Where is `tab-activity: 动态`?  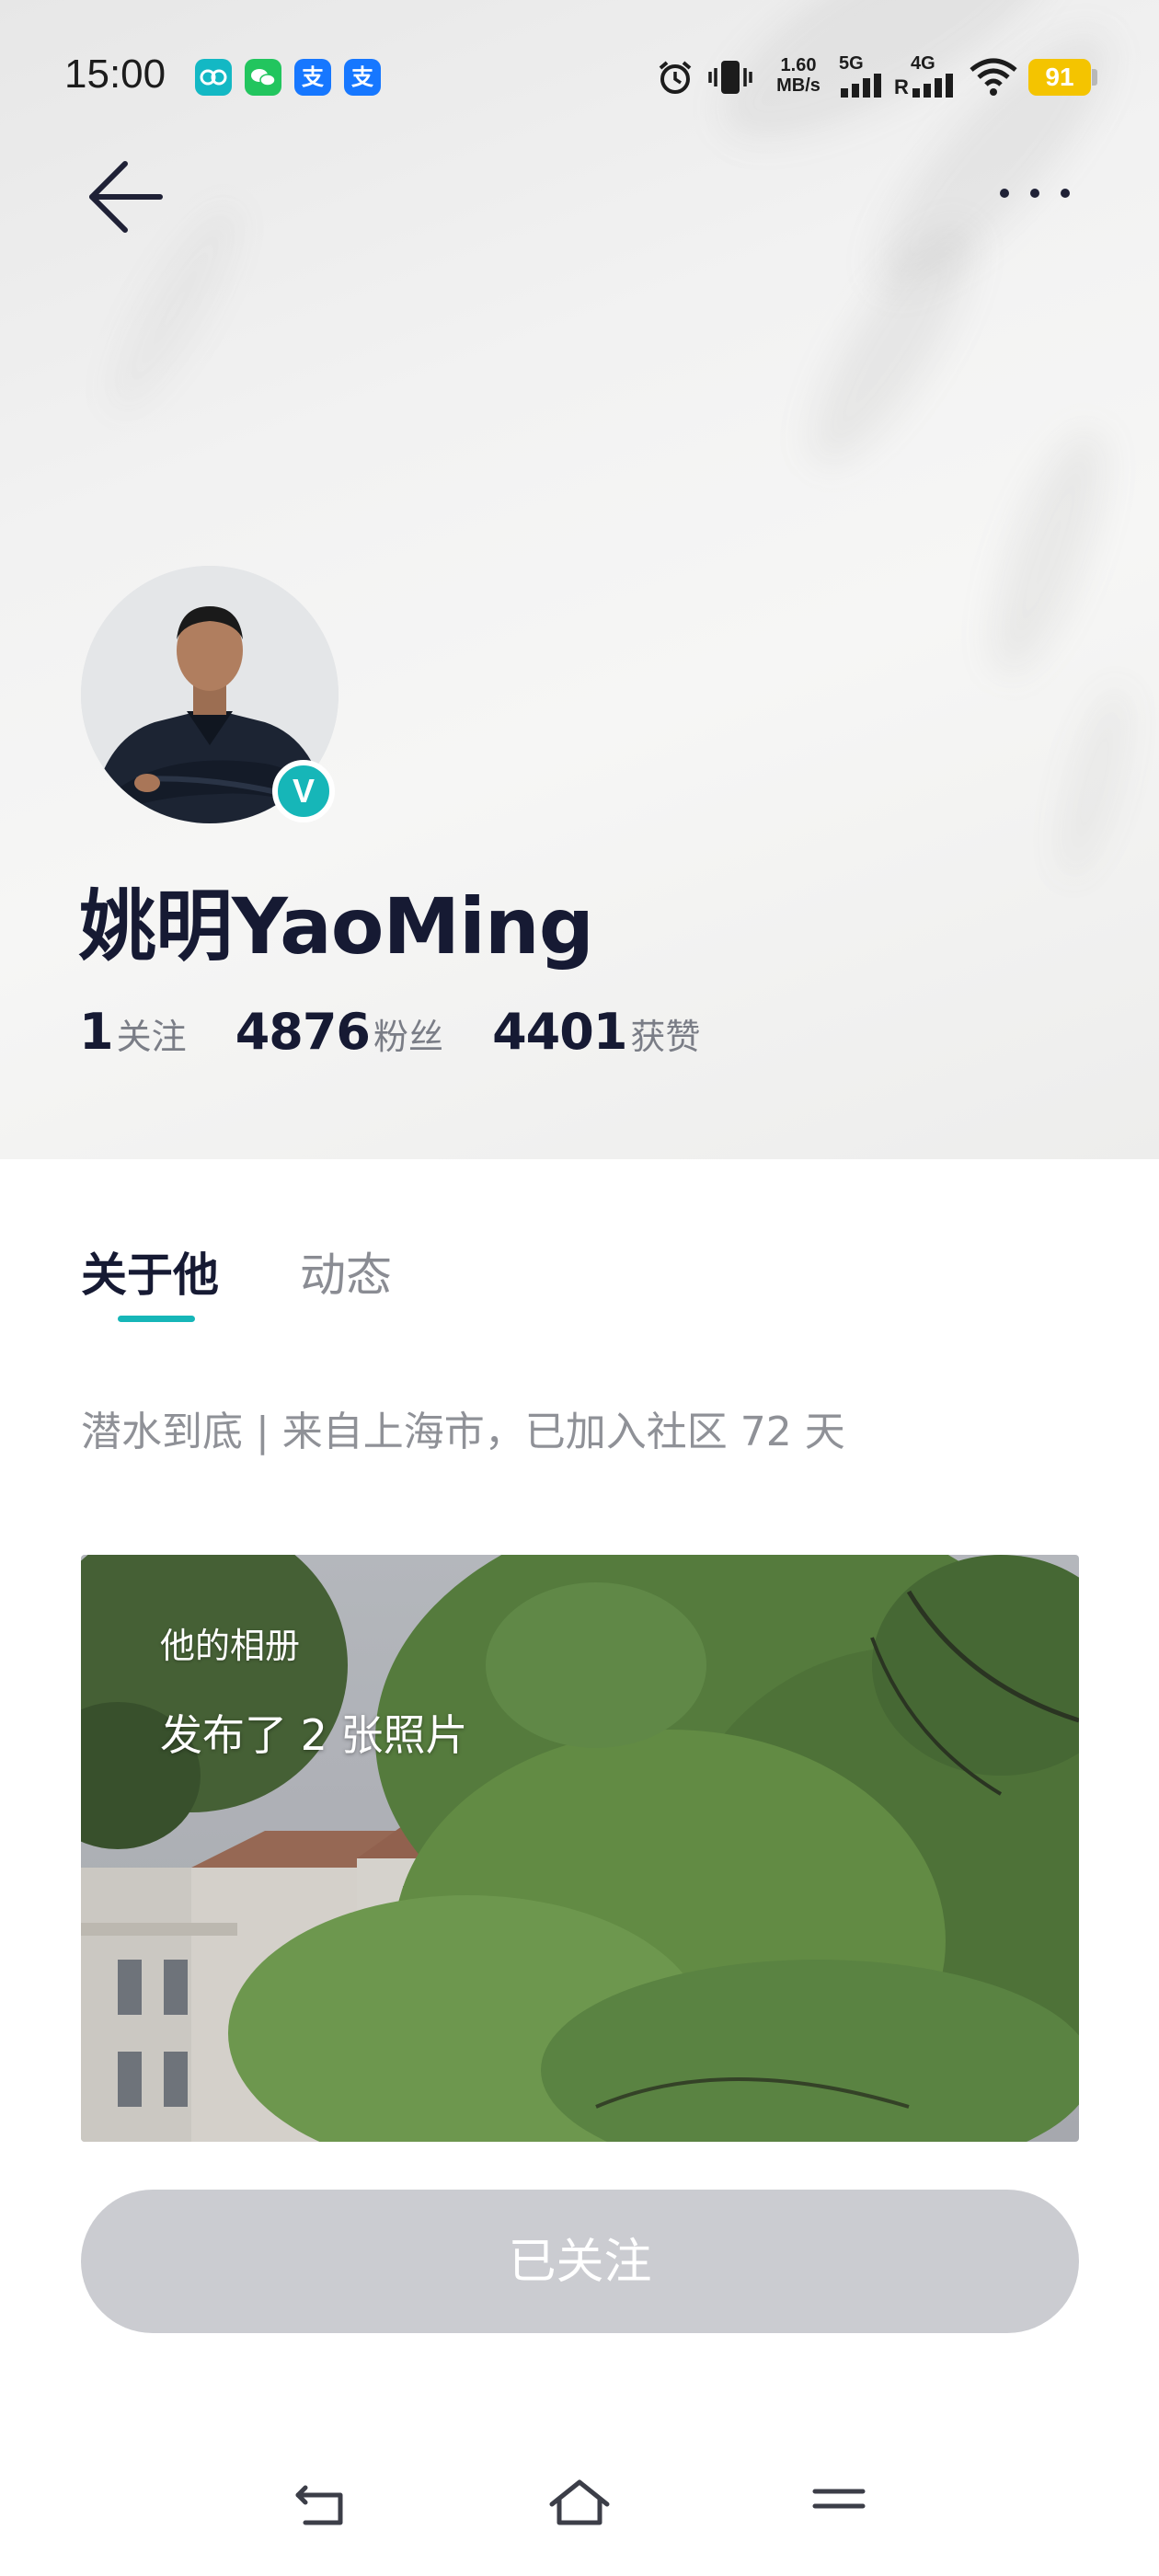 tab-activity: 动态 is located at coordinates (346, 1271).